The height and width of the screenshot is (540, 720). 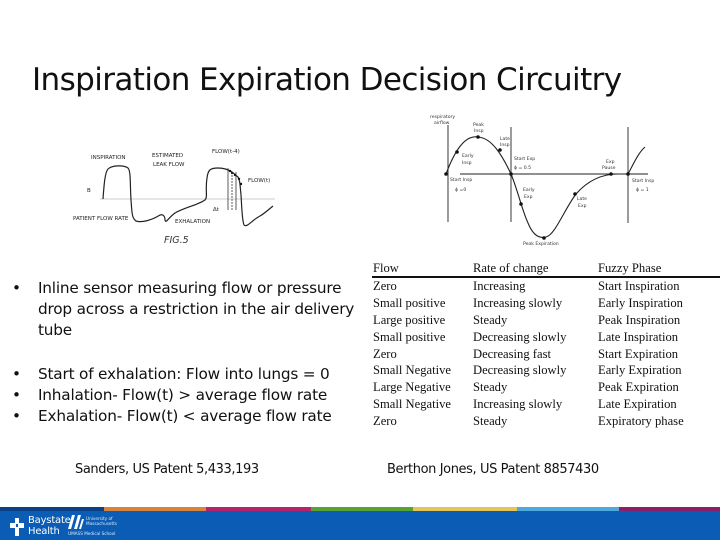 I want to click on table-header: Flow Rate of change Fuzzy Phase, so click(x=546, y=268).